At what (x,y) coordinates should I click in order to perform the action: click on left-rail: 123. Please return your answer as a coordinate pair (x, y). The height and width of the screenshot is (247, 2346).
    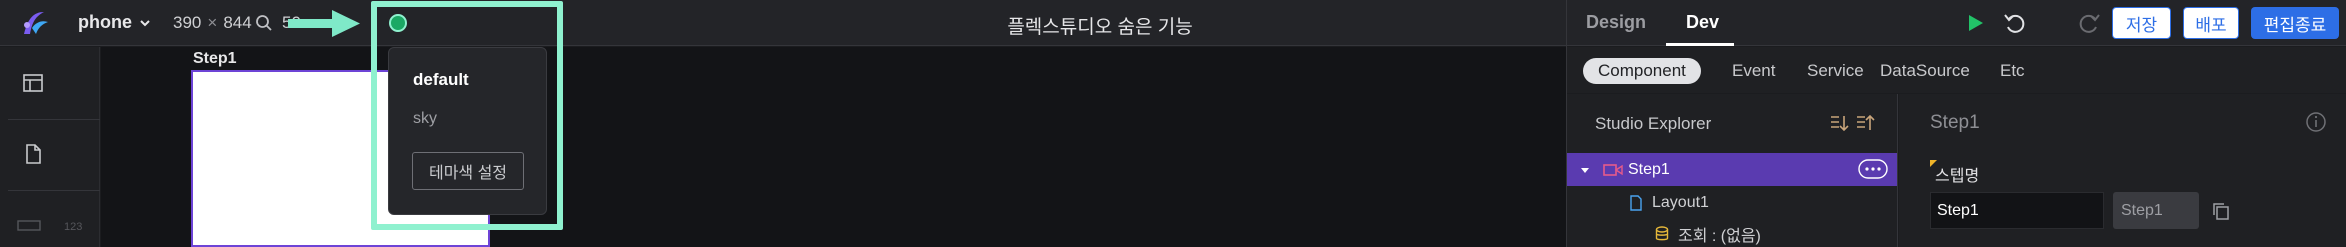
    Looking at the image, I should click on (50, 147).